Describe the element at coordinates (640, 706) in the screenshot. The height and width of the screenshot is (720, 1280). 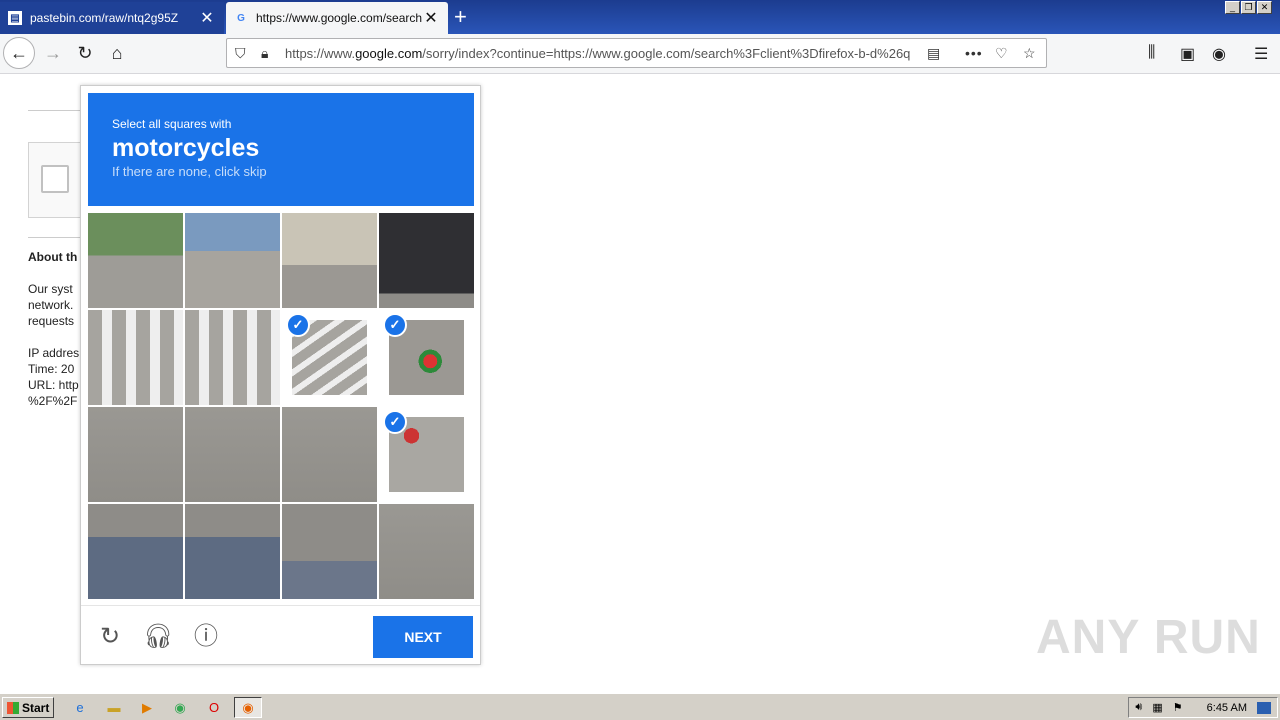
I see `taskbar: Start e ▬ ▶ ◉ O ◉ 🔊︎ ▦ ⚑ 6:45 AM` at that location.